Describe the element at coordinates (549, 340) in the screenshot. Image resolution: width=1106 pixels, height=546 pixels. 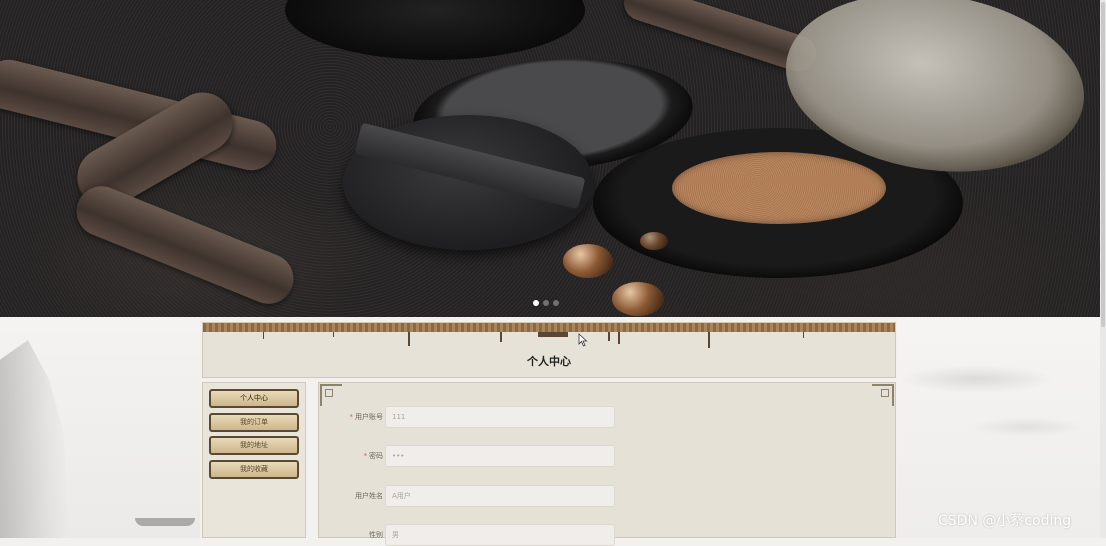
I see `title-band-drips` at that location.